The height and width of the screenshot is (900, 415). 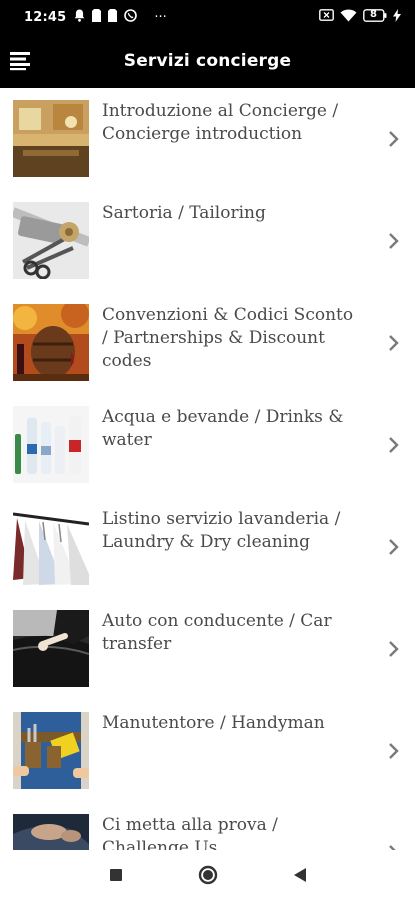 What do you see at coordinates (213, 723) in the screenshot?
I see `list-item-label: Manutentore / Handyman` at bounding box center [213, 723].